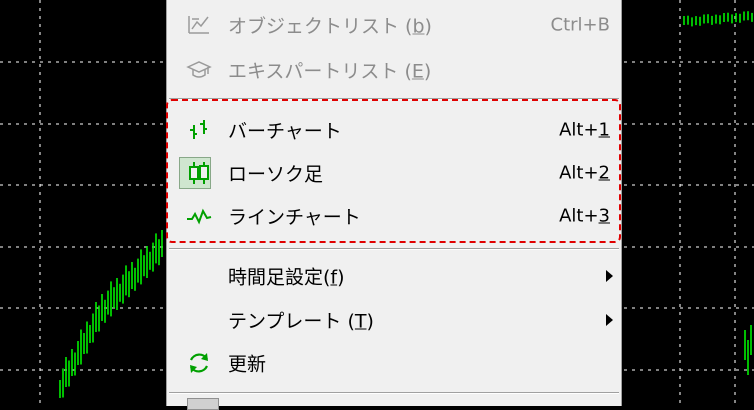 Image resolution: width=754 pixels, height=410 pixels. I want to click on menu-item-line-chart: ラインチャート Alt+3, so click(394, 216).